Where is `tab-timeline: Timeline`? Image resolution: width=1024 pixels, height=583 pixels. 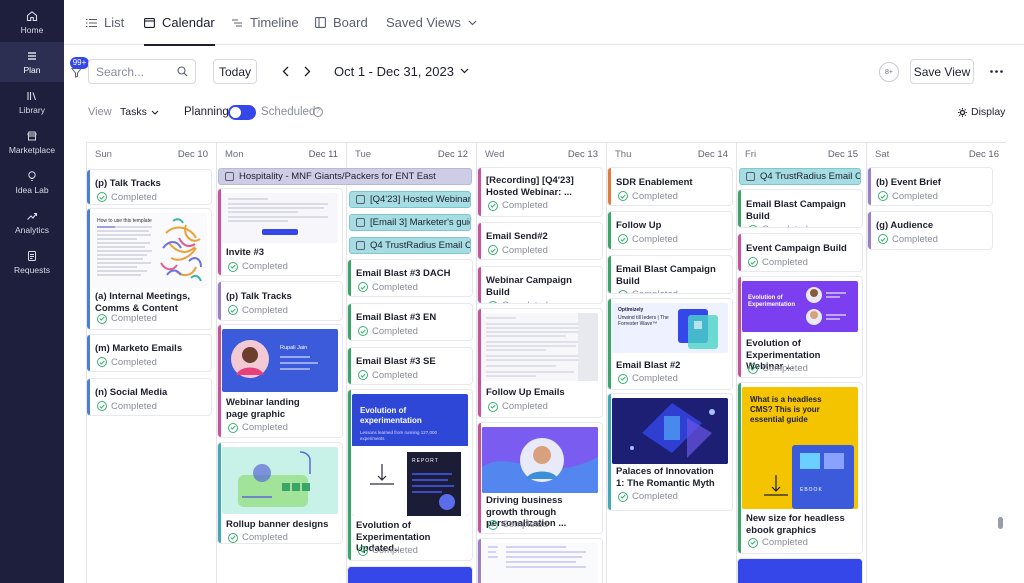
tab-timeline: Timeline is located at coordinates (265, 22).